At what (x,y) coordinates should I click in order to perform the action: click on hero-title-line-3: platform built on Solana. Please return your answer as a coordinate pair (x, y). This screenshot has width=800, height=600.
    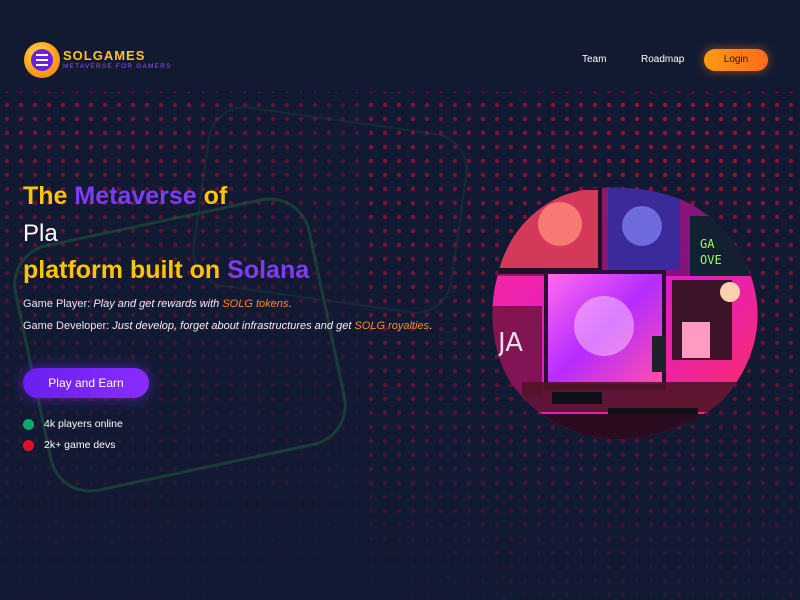
    Looking at the image, I should click on (243, 270).